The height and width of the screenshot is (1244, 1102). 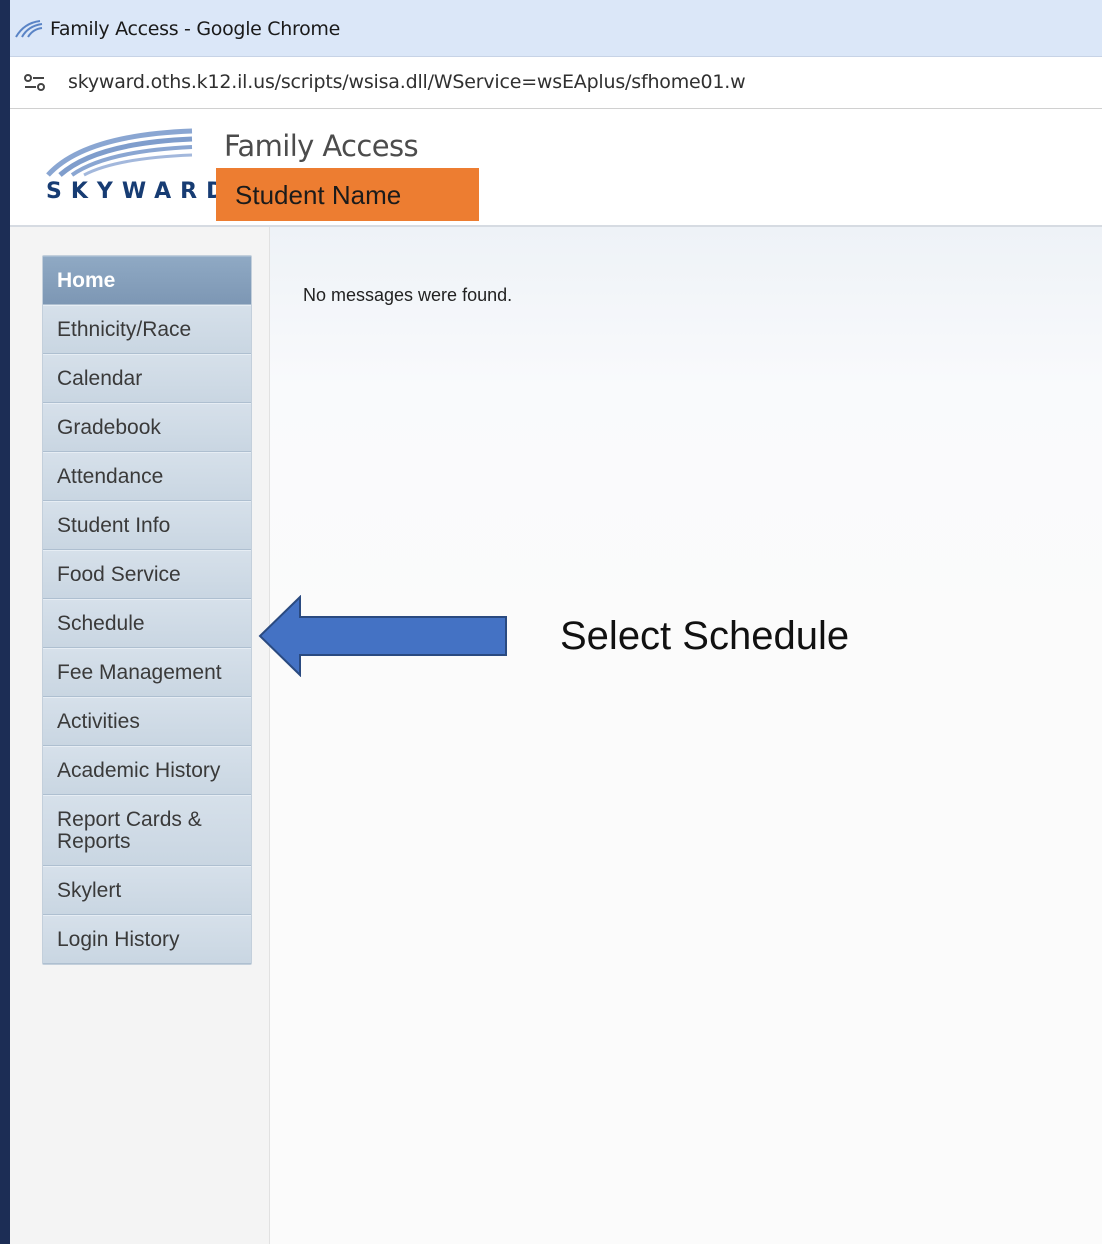 I want to click on browser-titlebar: Family Access - Google Chrome, so click(x=556, y=28).